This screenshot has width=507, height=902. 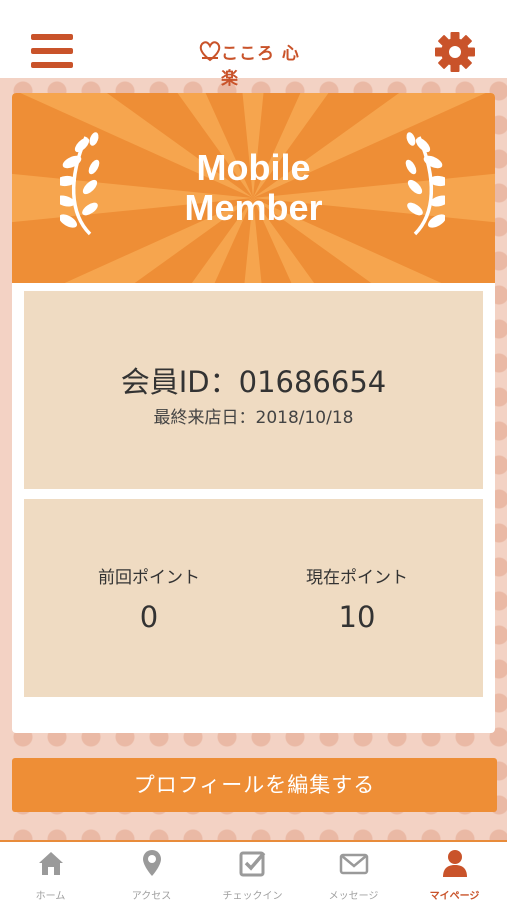 I want to click on tab-mypage: マイページ, so click(x=454, y=872).